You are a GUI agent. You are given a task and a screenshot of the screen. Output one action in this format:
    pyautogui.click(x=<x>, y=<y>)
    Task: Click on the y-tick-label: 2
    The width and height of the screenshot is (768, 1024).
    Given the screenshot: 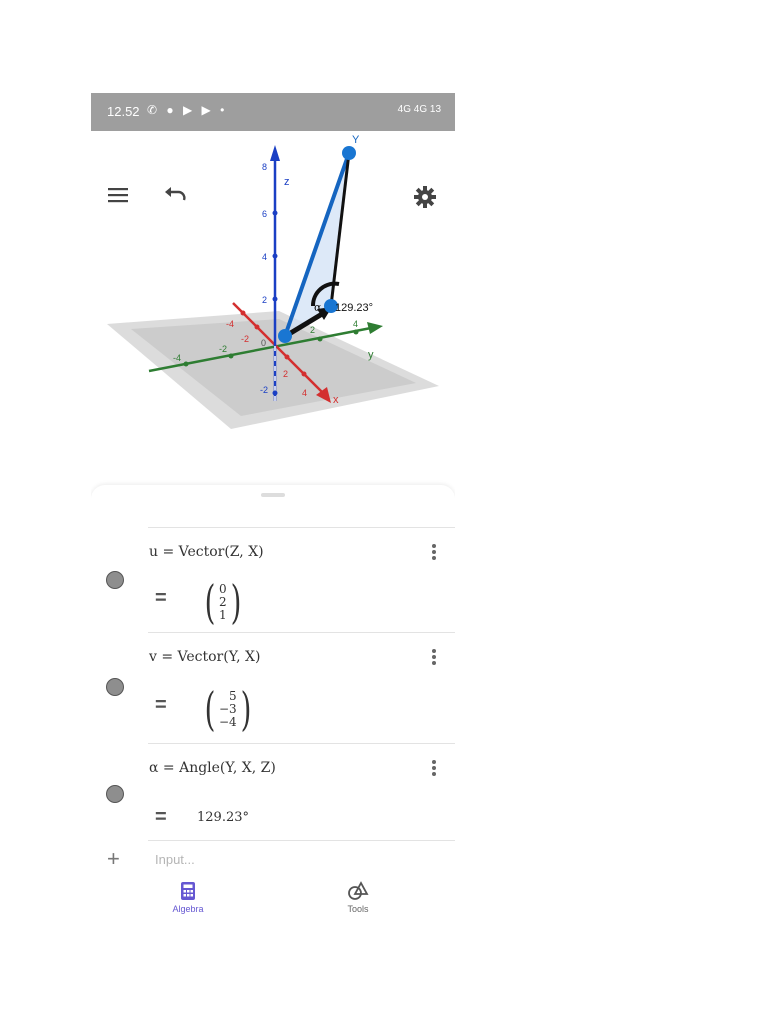 What is the action you would take?
    pyautogui.click(x=312, y=330)
    